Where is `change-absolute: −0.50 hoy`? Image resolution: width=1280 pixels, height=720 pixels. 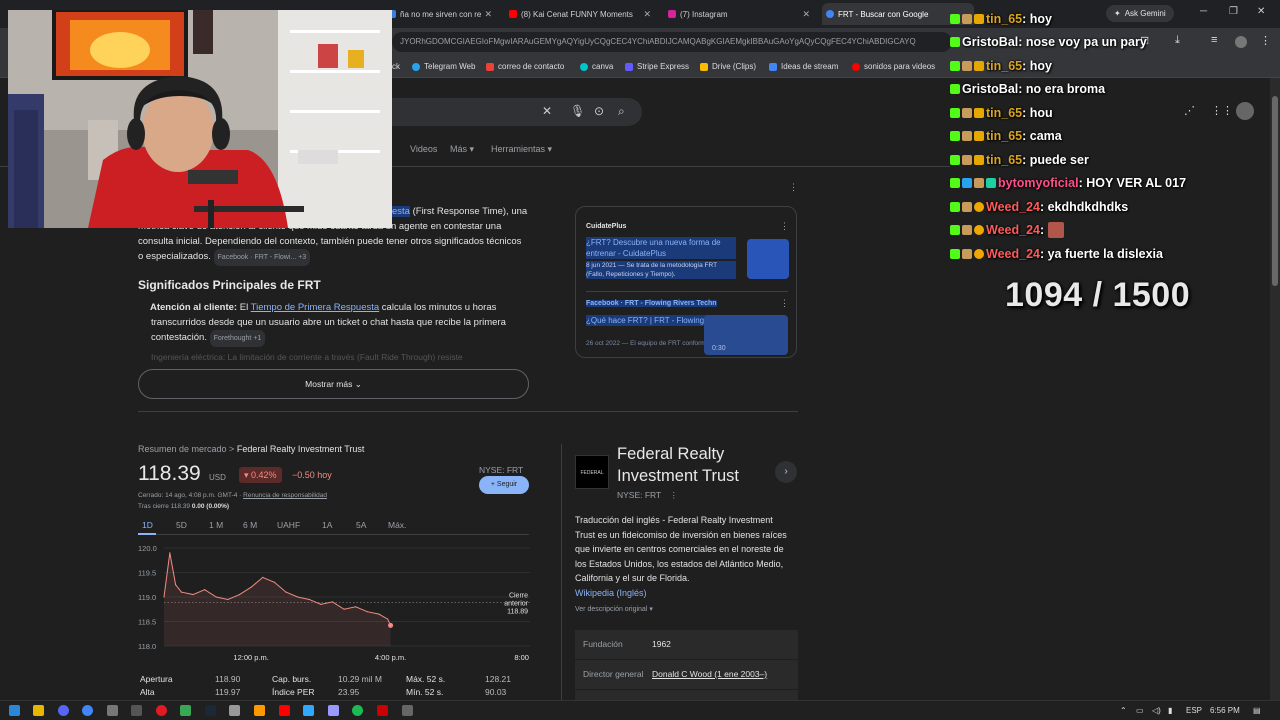 change-absolute: −0.50 hoy is located at coordinates (312, 475).